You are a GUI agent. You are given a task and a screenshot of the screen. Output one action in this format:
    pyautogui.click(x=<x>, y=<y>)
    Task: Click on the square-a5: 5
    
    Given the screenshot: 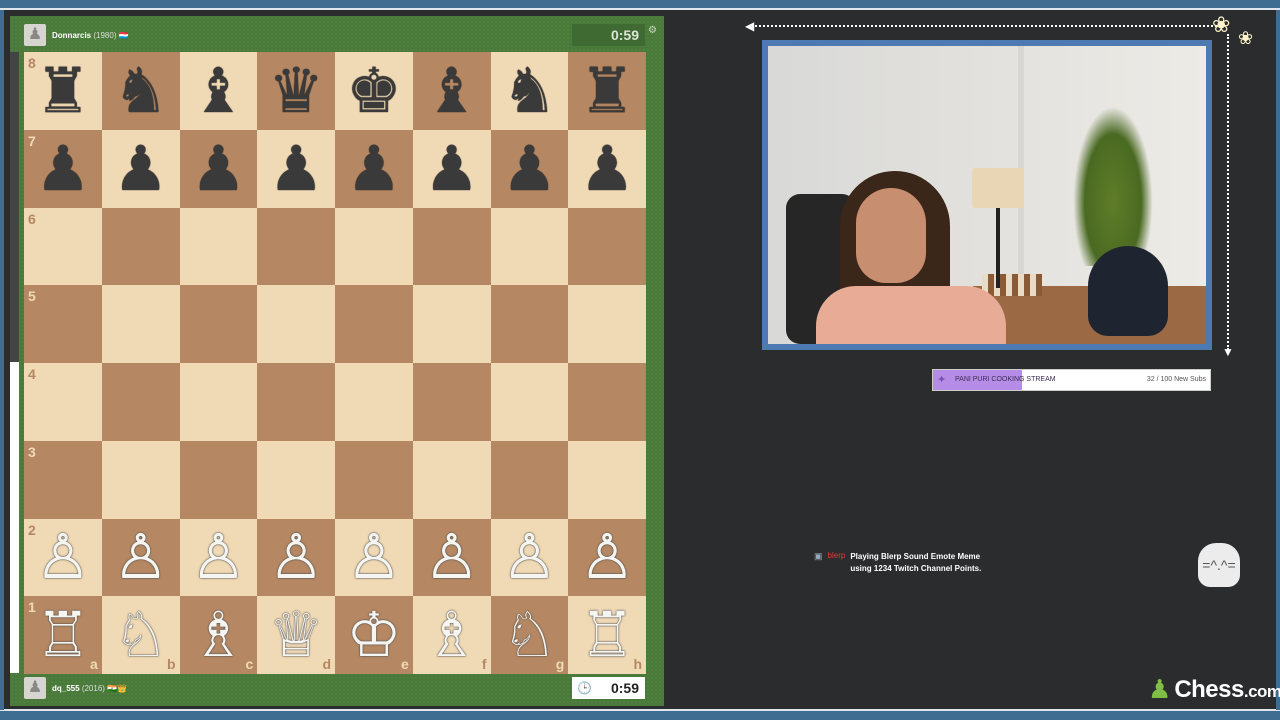 What is the action you would take?
    pyautogui.click(x=63, y=324)
    